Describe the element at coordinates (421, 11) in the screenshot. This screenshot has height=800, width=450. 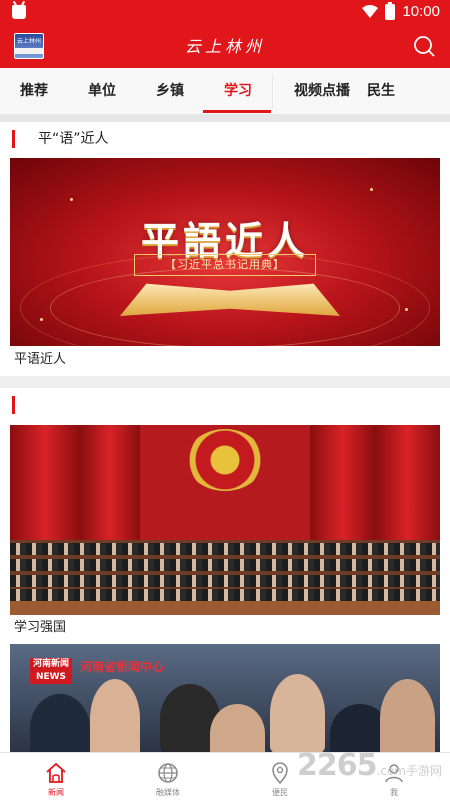
I see `status-time: 10:00` at that location.